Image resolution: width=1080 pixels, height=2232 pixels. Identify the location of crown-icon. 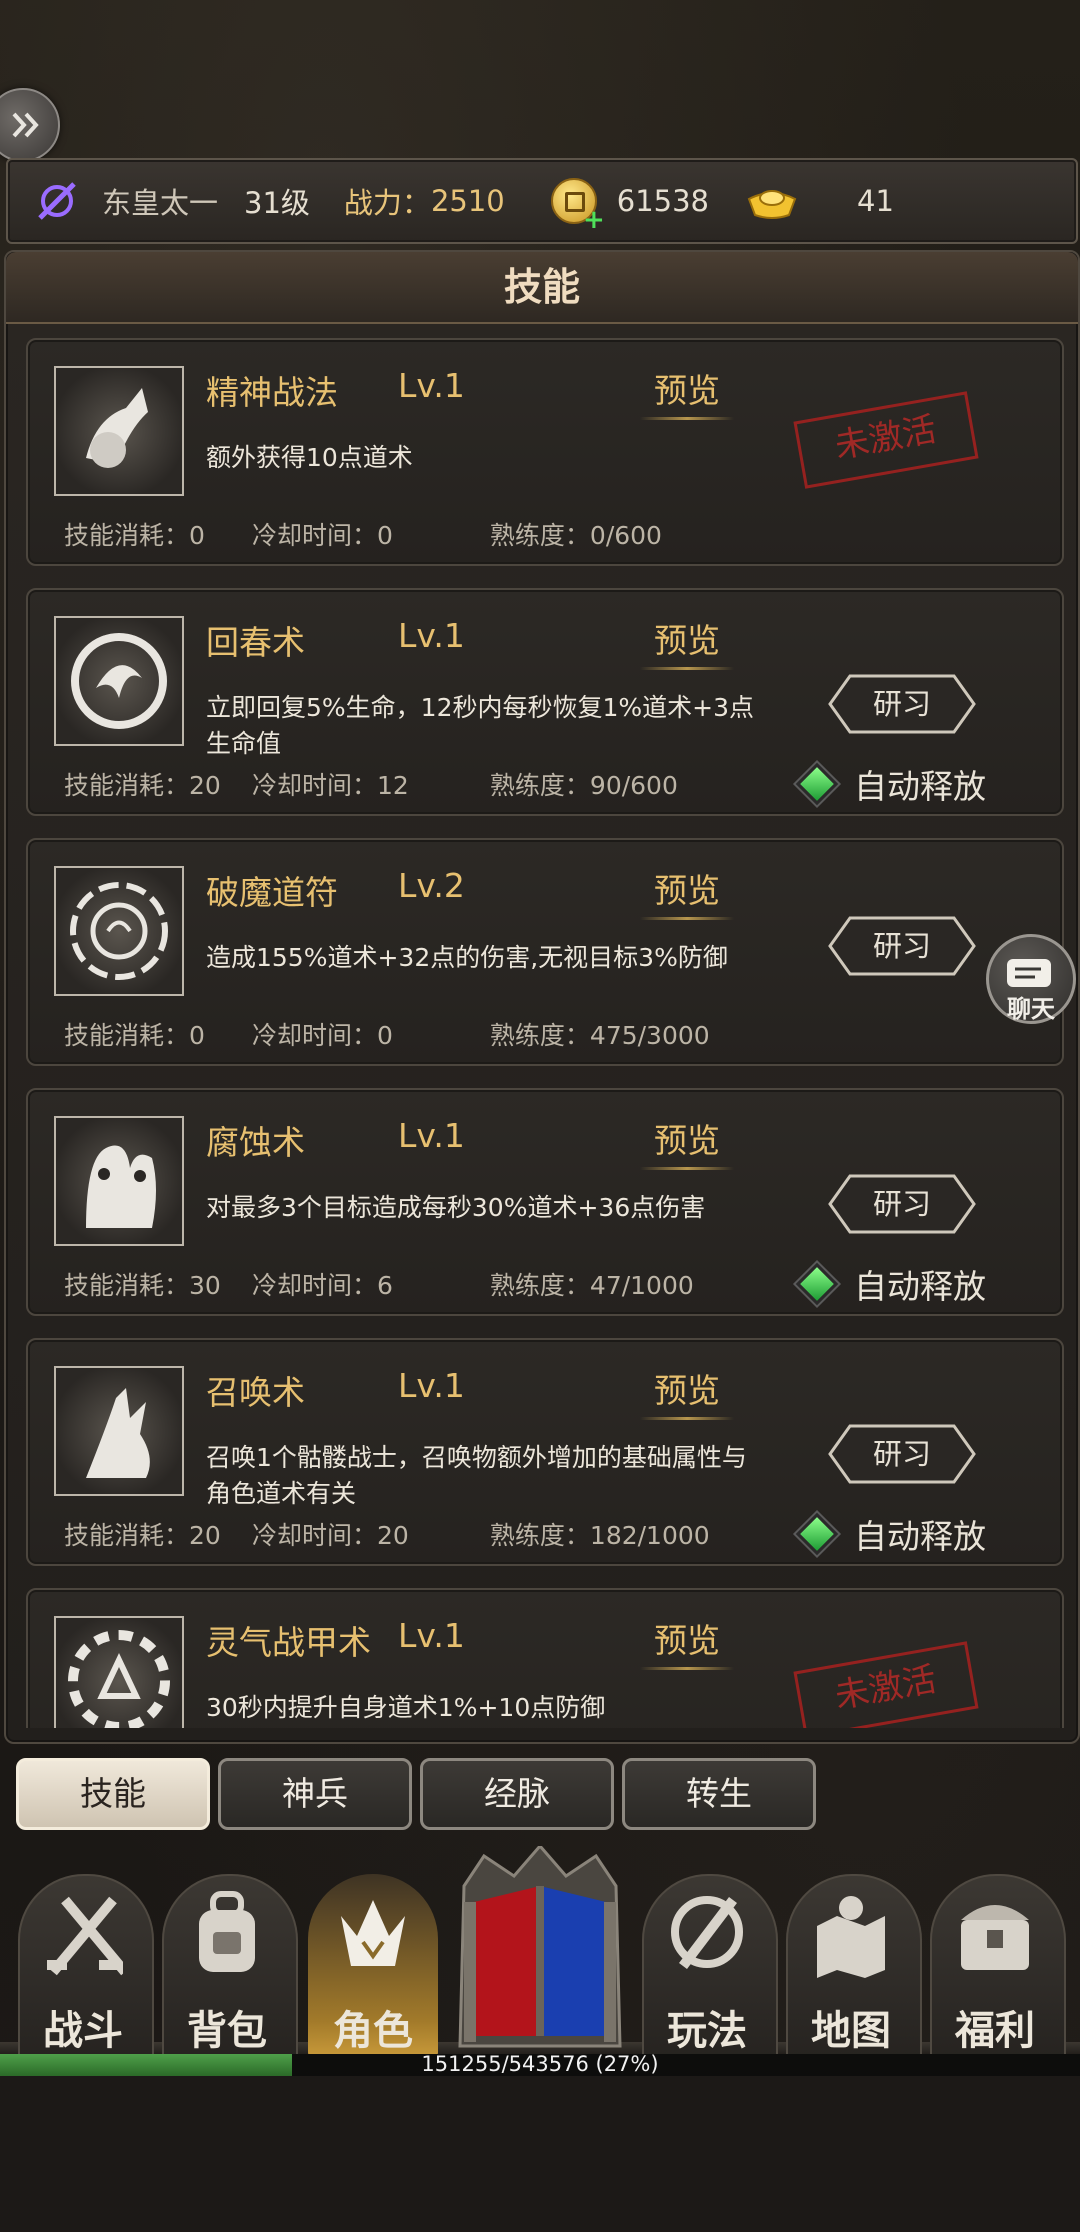
(373, 1933).